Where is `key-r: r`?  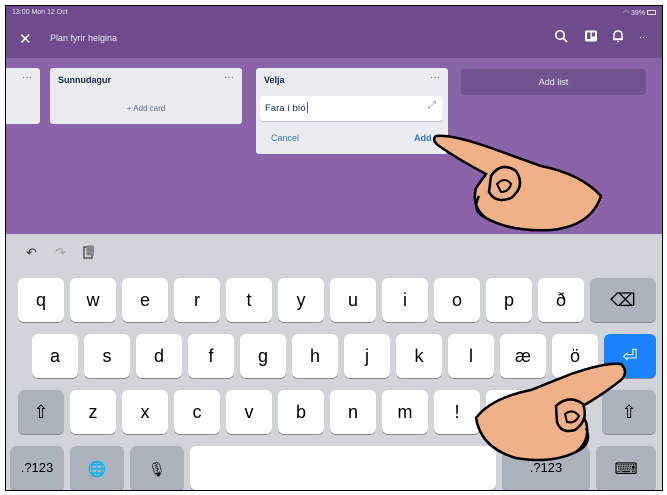
key-r: r is located at coordinates (197, 300).